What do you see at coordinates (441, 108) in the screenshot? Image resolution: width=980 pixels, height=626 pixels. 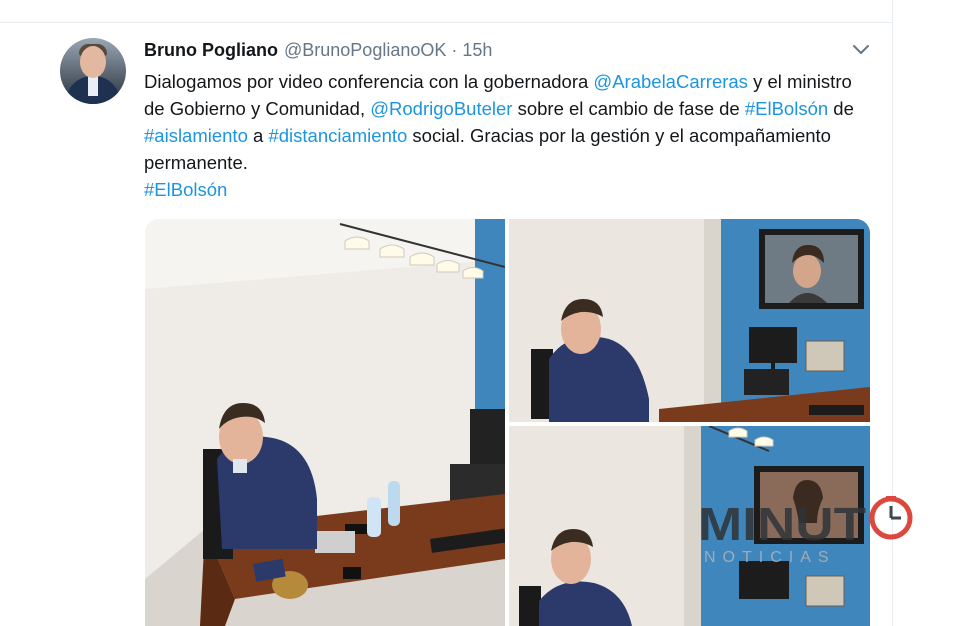 I see `mention-link: @RodrigoButeler` at bounding box center [441, 108].